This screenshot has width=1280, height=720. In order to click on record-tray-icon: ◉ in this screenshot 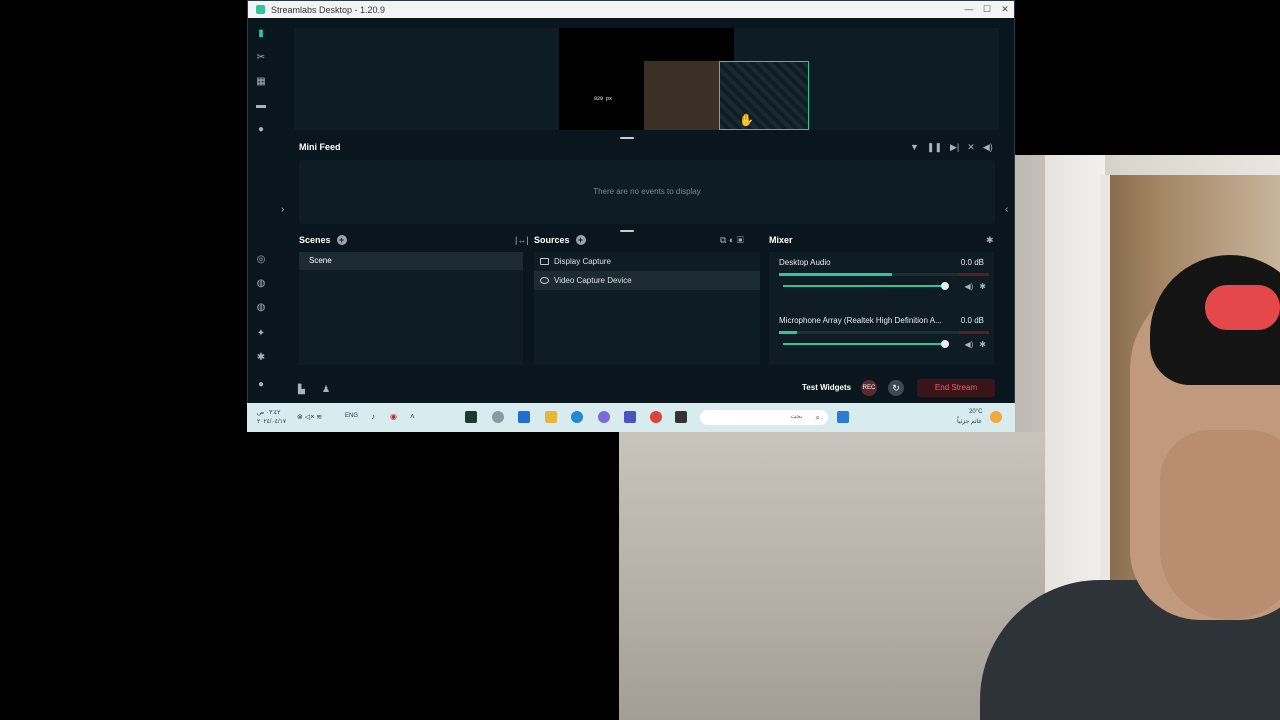, I will do `click(393, 416)`.